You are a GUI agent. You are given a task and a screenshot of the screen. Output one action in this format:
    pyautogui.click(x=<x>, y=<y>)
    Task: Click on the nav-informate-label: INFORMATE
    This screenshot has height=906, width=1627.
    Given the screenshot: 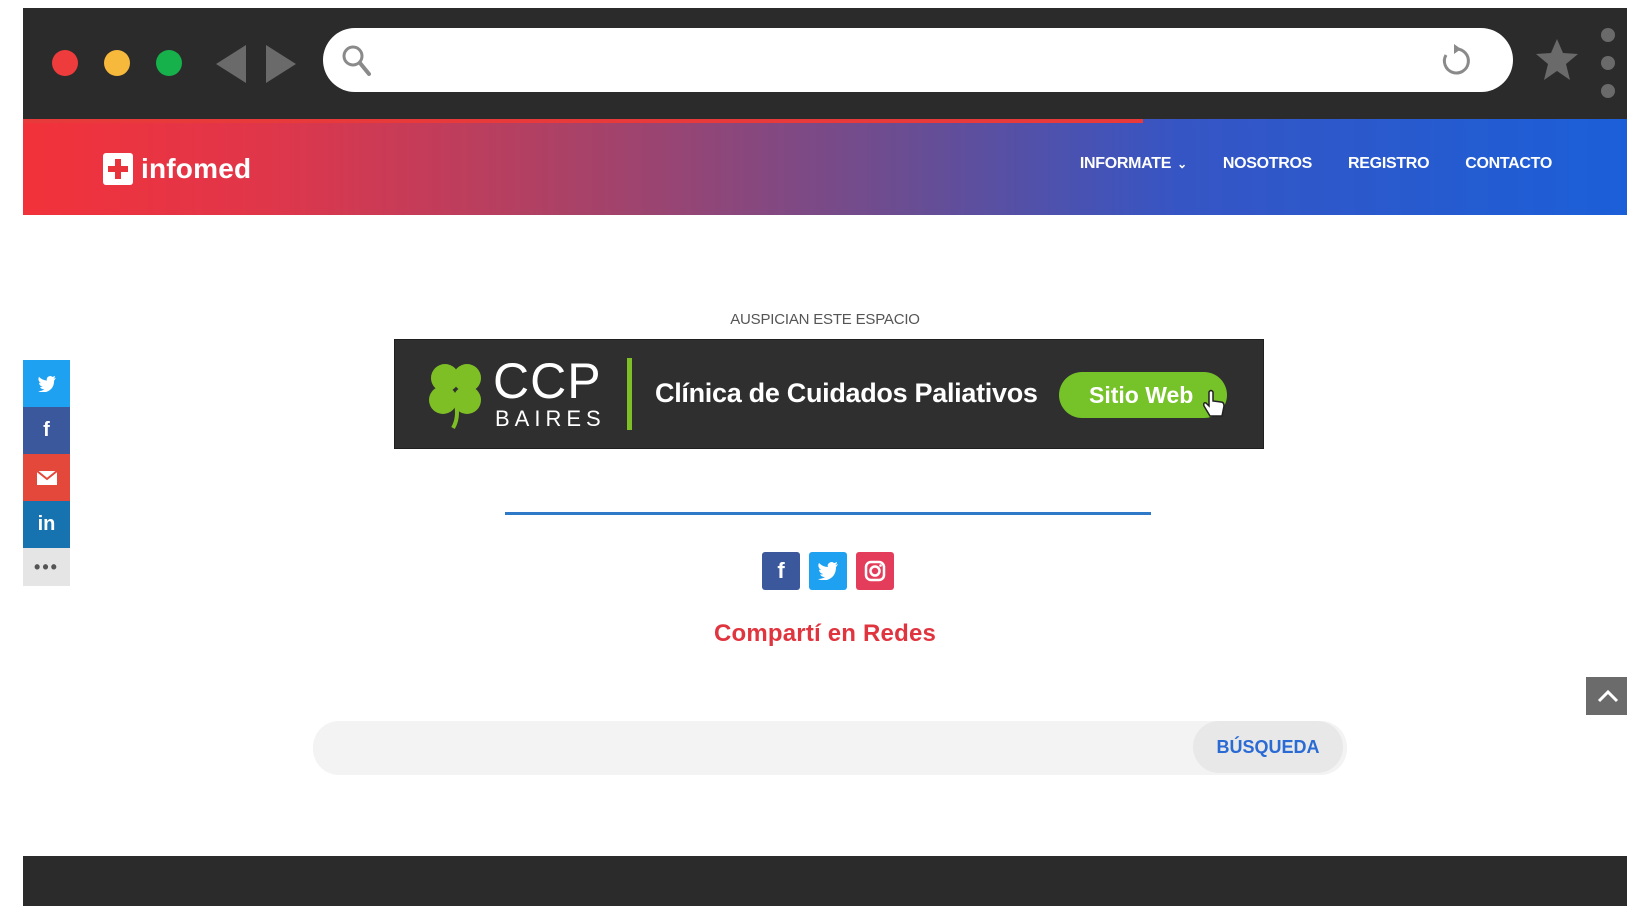 What is the action you would take?
    pyautogui.click(x=1125, y=163)
    